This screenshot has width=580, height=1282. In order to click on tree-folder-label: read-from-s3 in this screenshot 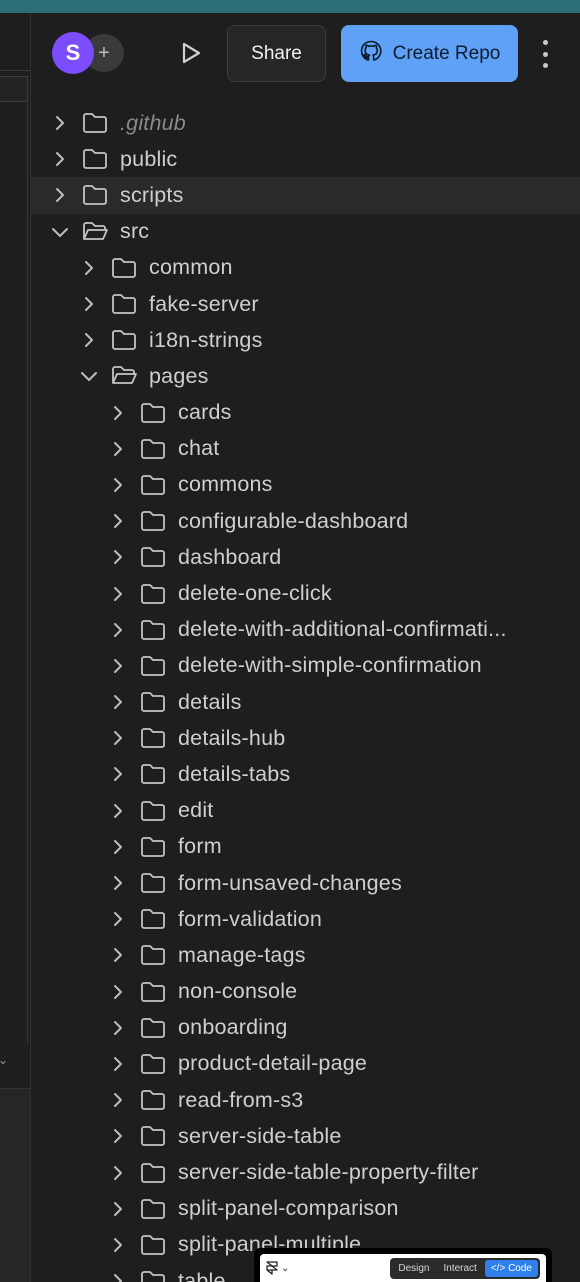, I will do `click(241, 1099)`.